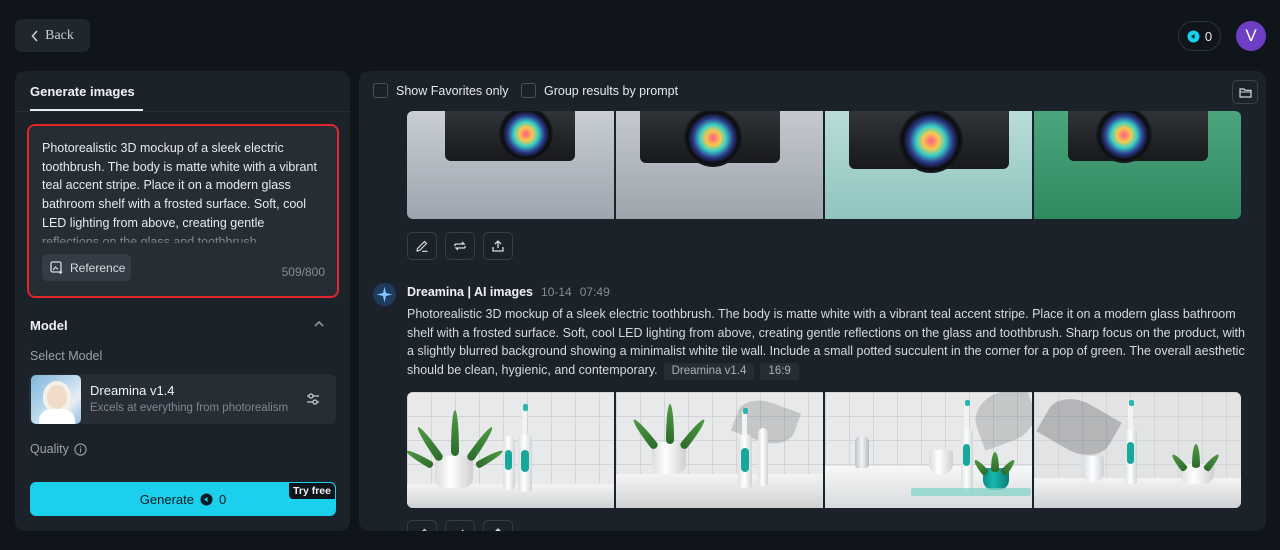  Describe the element at coordinates (319, 324) in the screenshot. I see `chevron-up-icon` at that location.